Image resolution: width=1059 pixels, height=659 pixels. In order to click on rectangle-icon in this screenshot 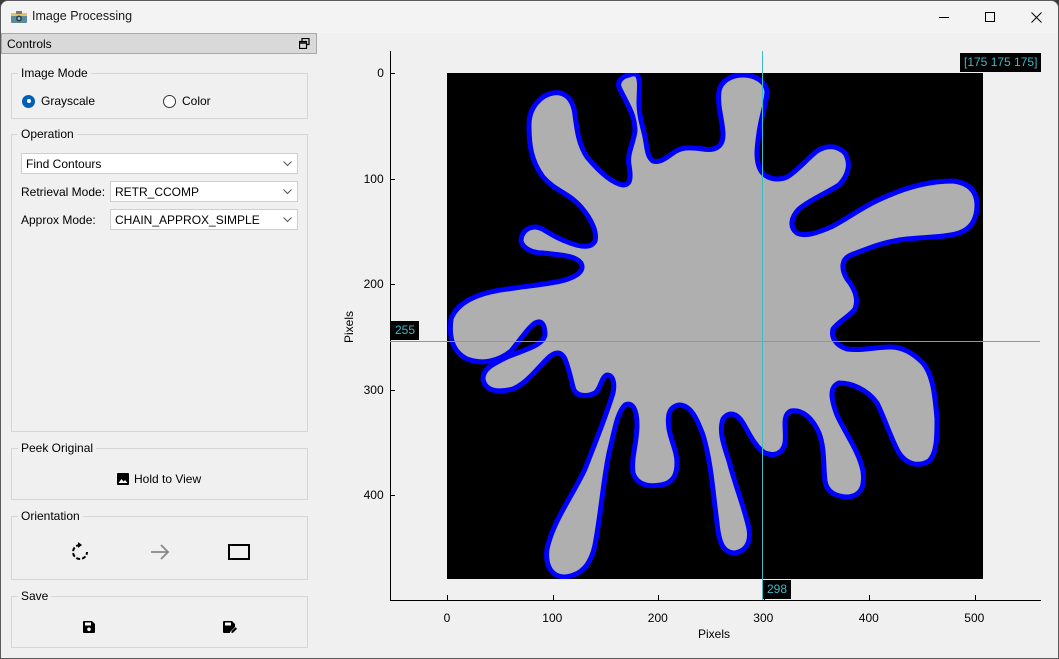, I will do `click(239, 552)`.